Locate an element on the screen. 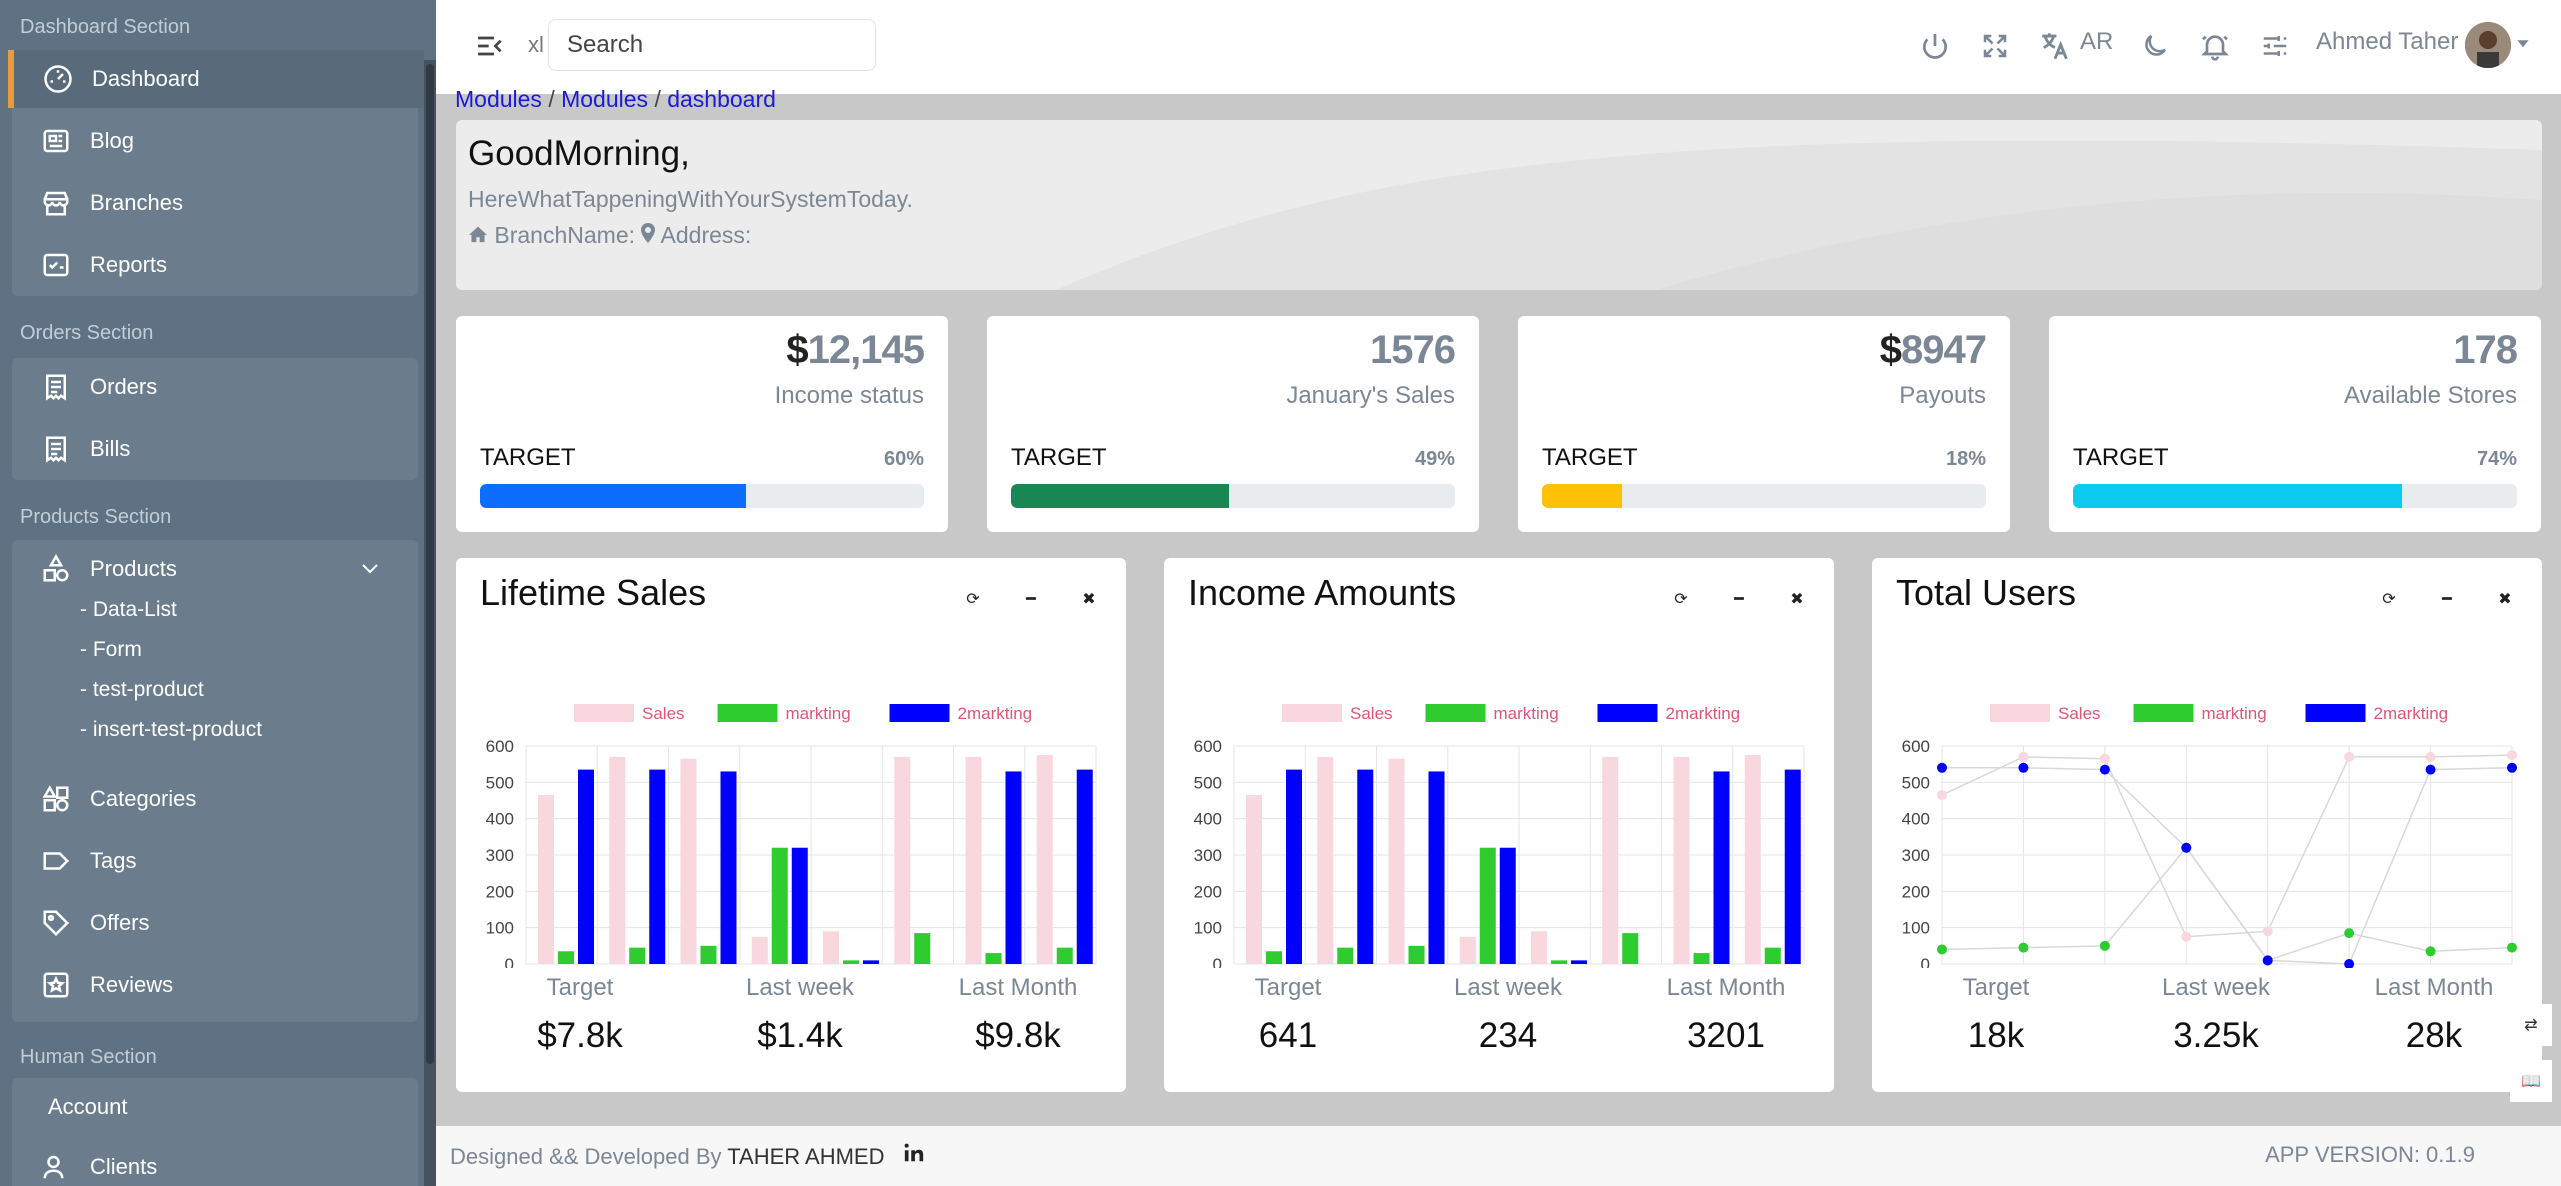  sidebar-scrollbar is located at coordinates (430, 623).